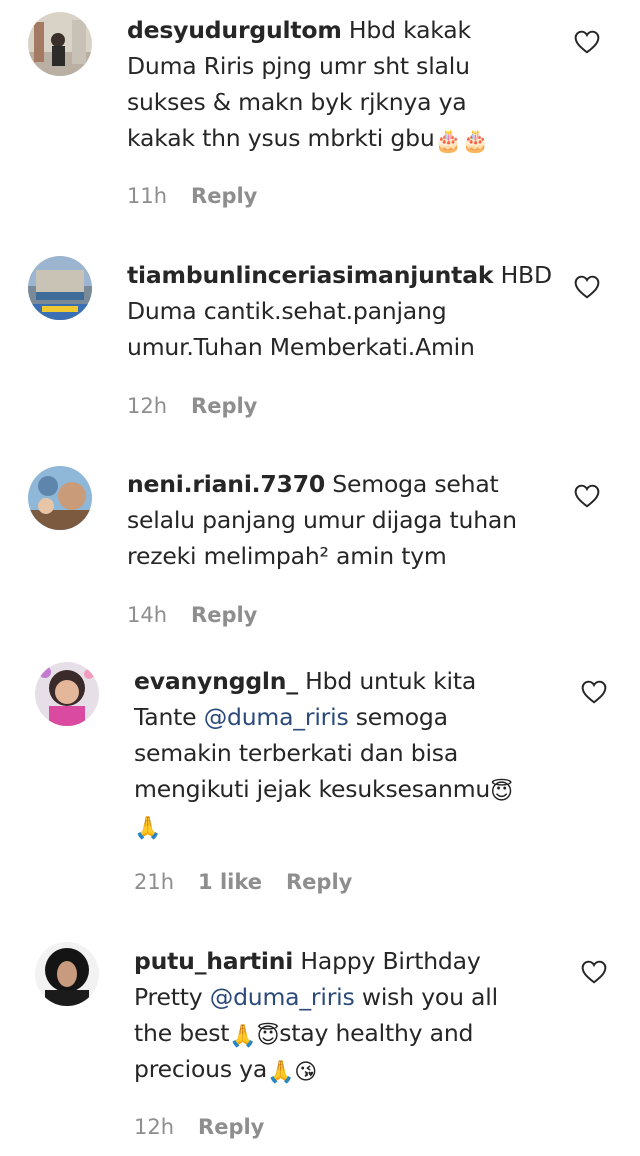 This screenshot has width=640, height=1156. Describe the element at coordinates (526, 275) in the screenshot. I see `comment-text-segment: HBD` at that location.